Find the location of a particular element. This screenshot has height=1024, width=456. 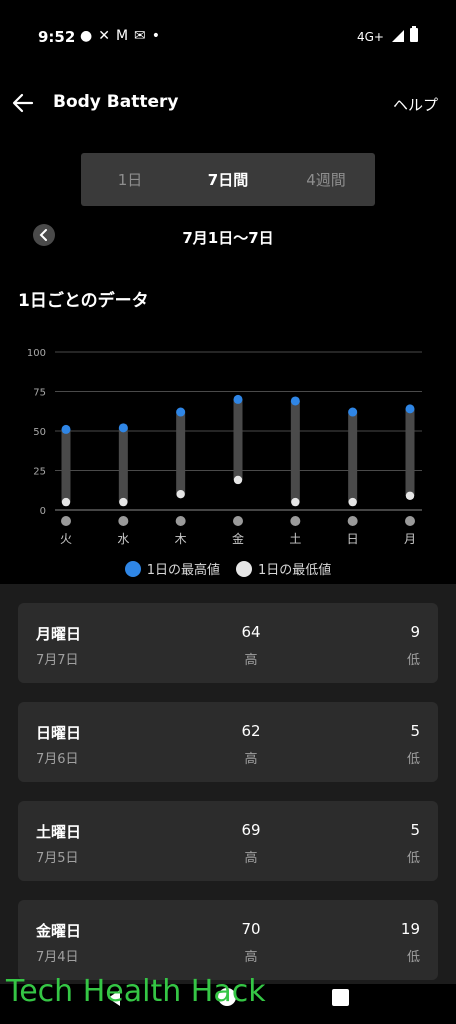

signal-icon is located at coordinates (398, 36).